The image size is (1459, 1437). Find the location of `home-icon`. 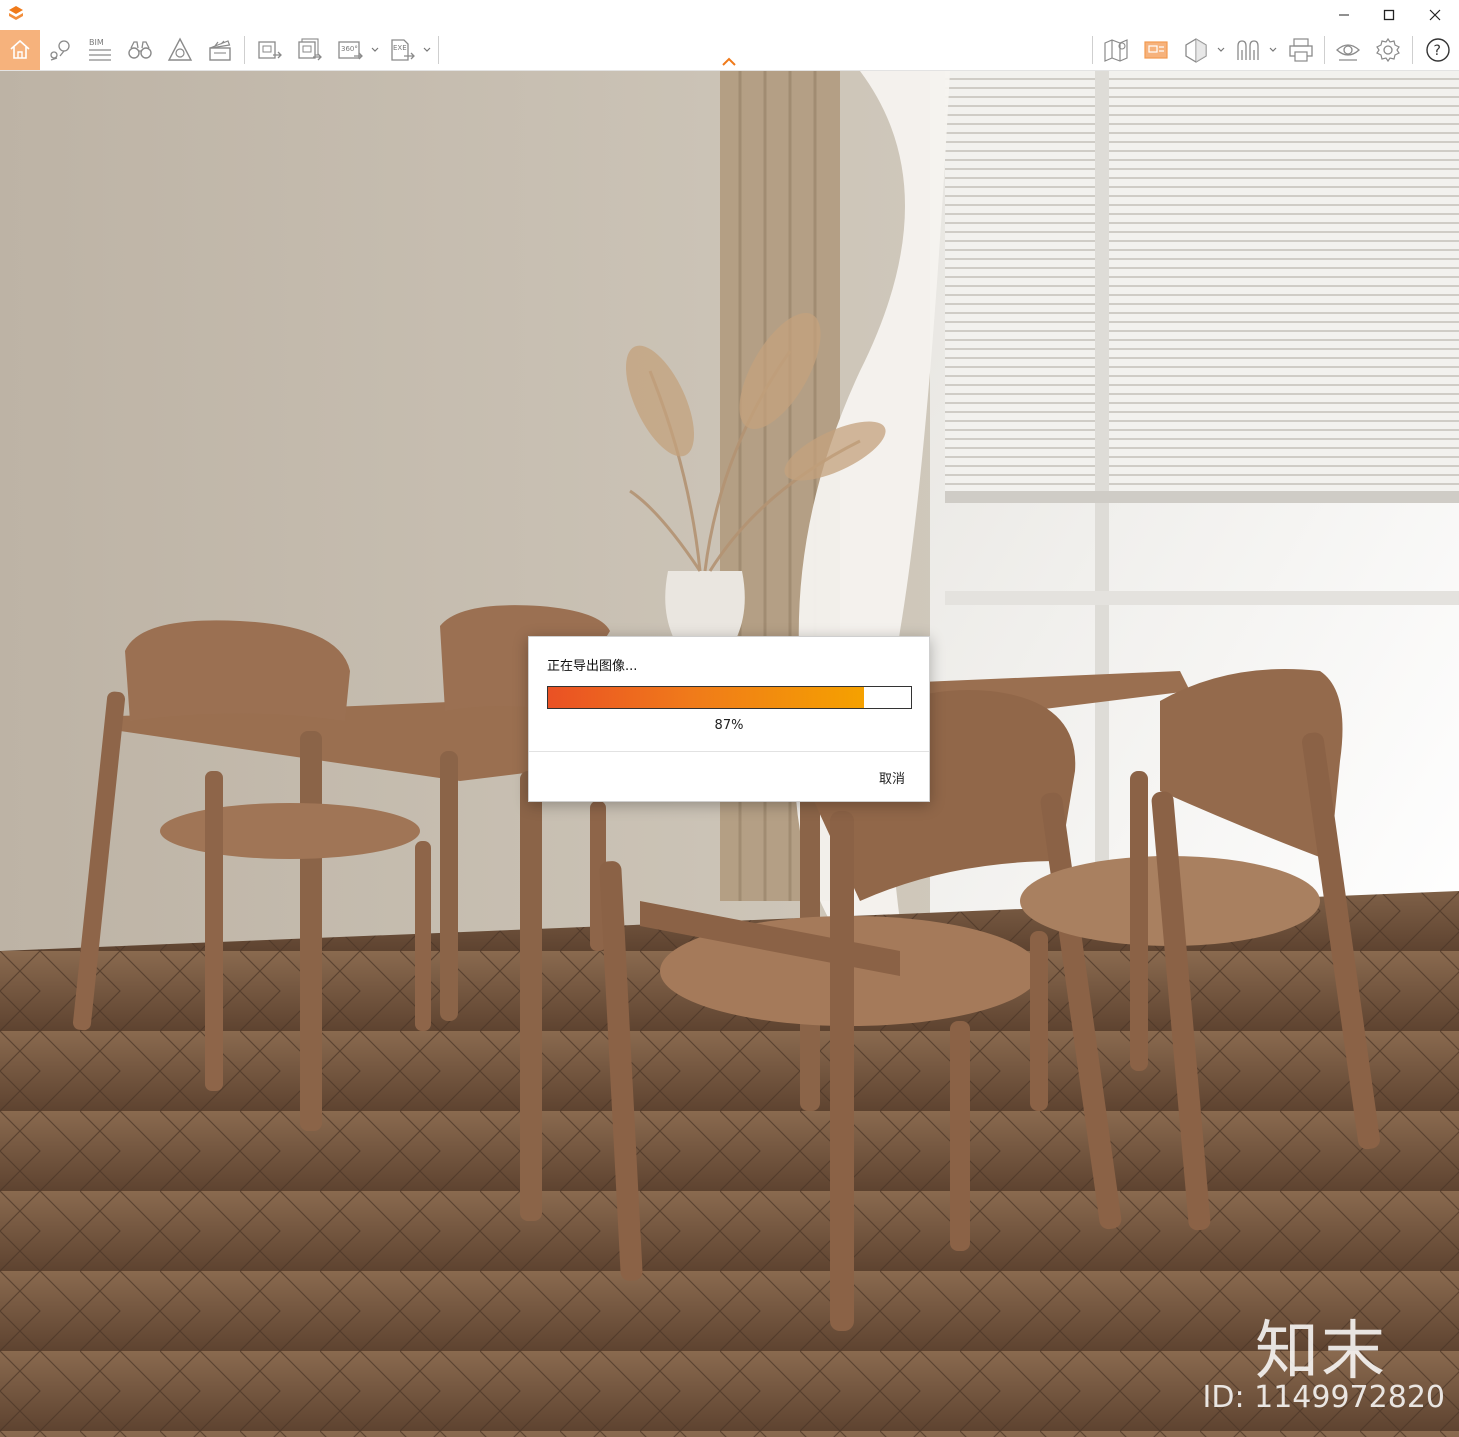

home-icon is located at coordinates (20, 49).